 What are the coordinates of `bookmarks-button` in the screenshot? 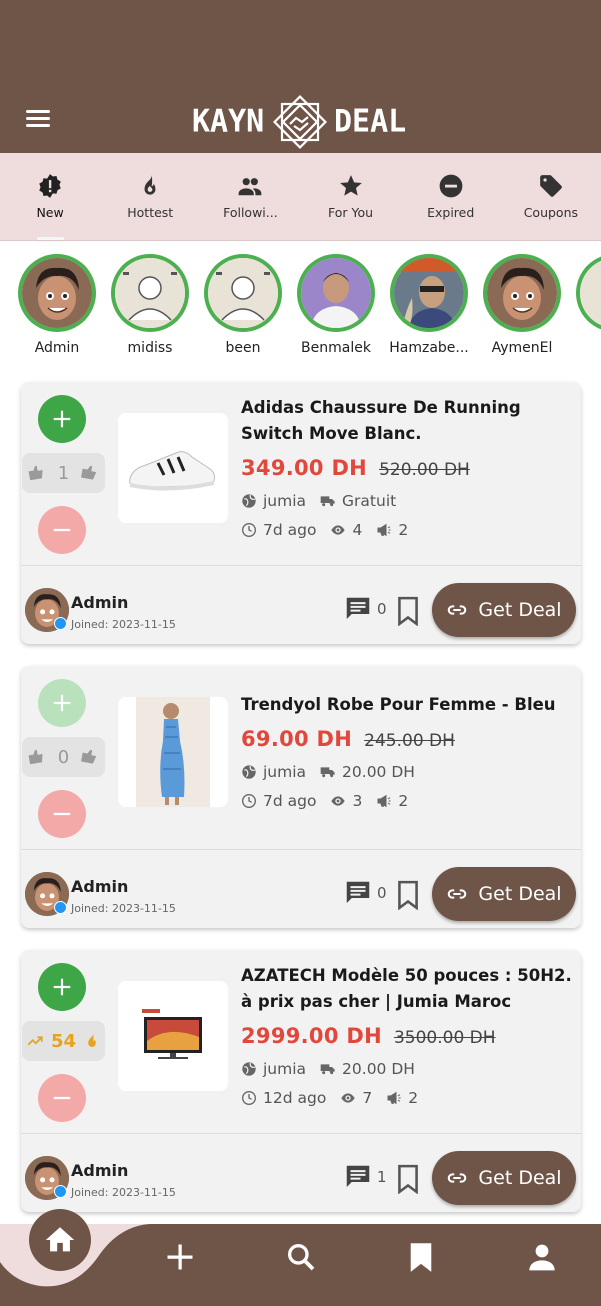 It's located at (421, 1257).